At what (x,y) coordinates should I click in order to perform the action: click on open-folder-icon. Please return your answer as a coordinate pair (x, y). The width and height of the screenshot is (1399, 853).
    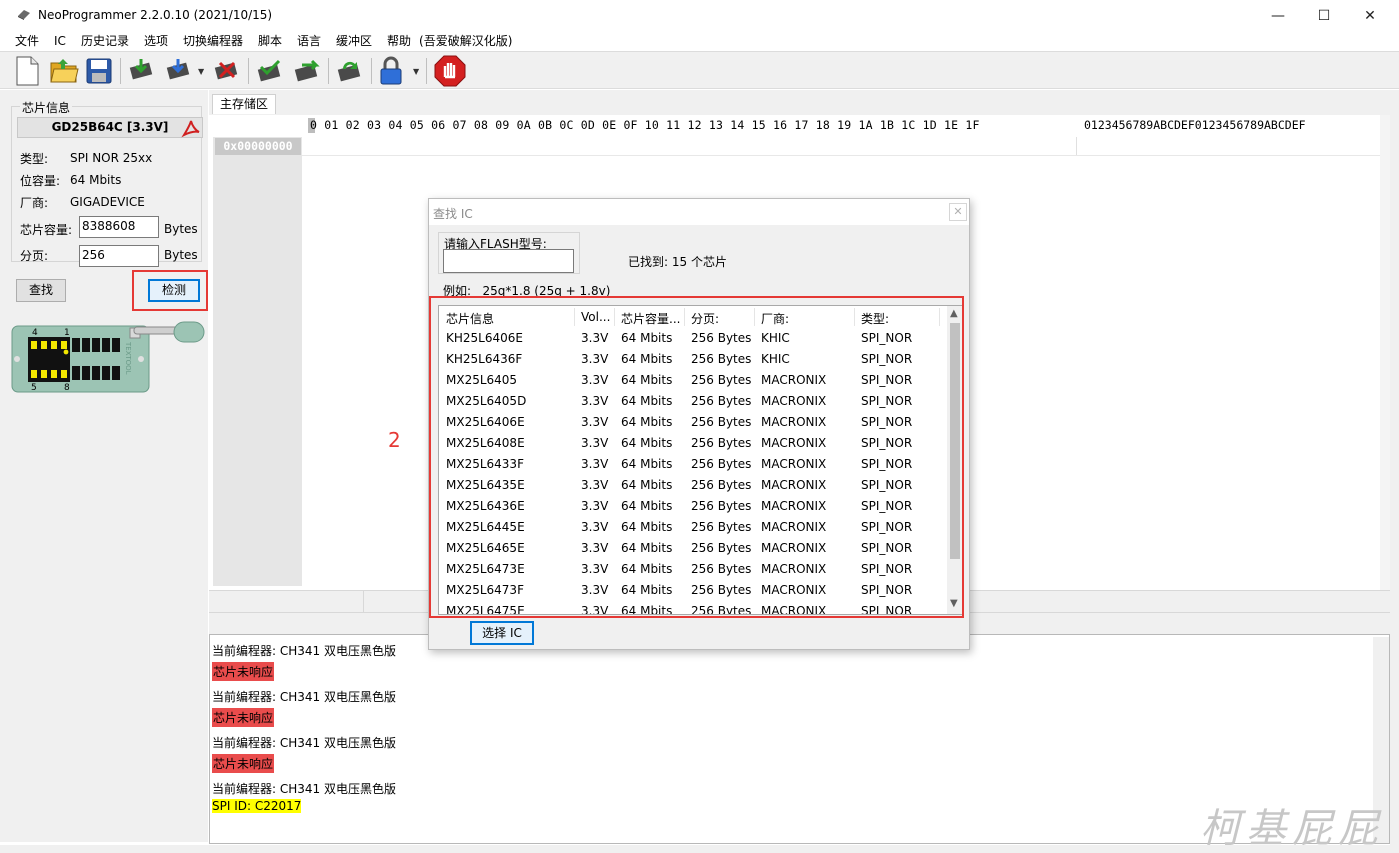
    Looking at the image, I should click on (64, 71).